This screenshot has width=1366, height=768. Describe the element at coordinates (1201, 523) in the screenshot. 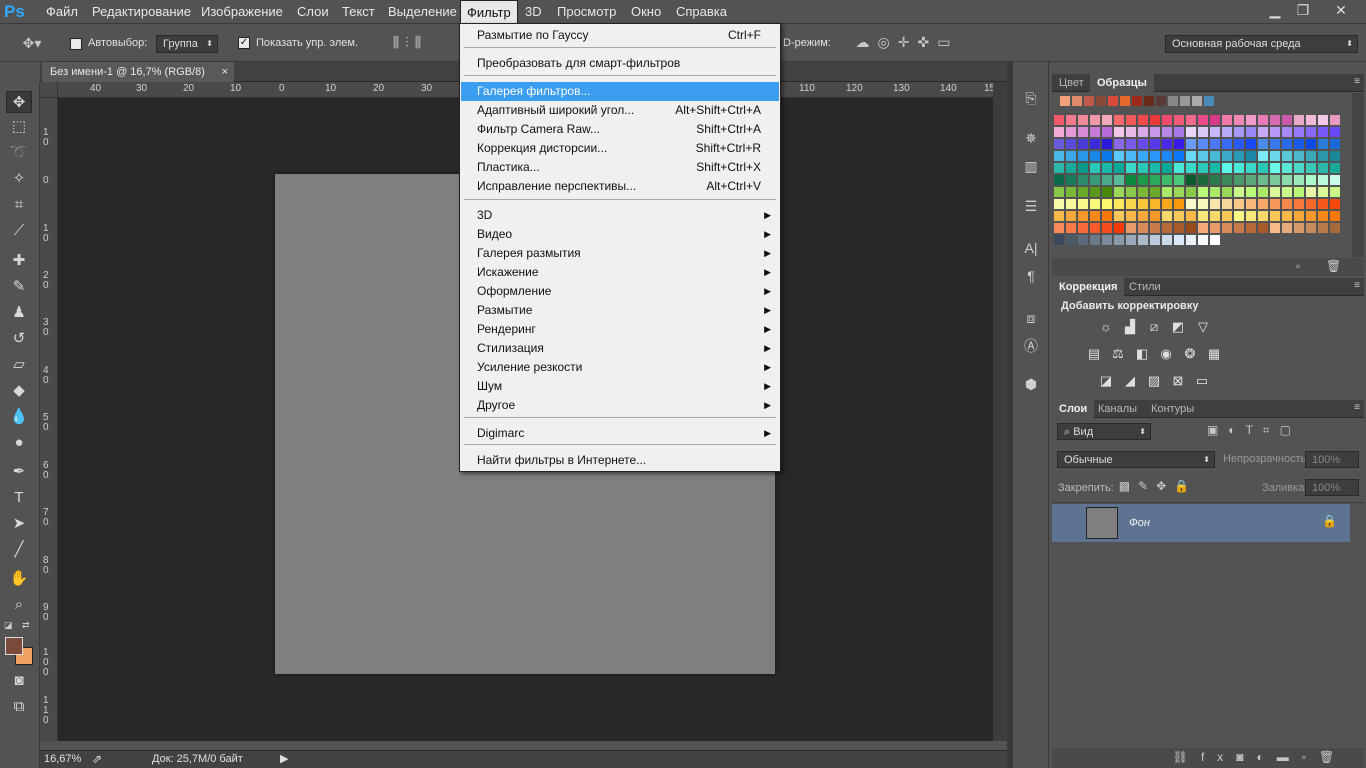

I see `layer-row-background: Фон 🔒` at that location.